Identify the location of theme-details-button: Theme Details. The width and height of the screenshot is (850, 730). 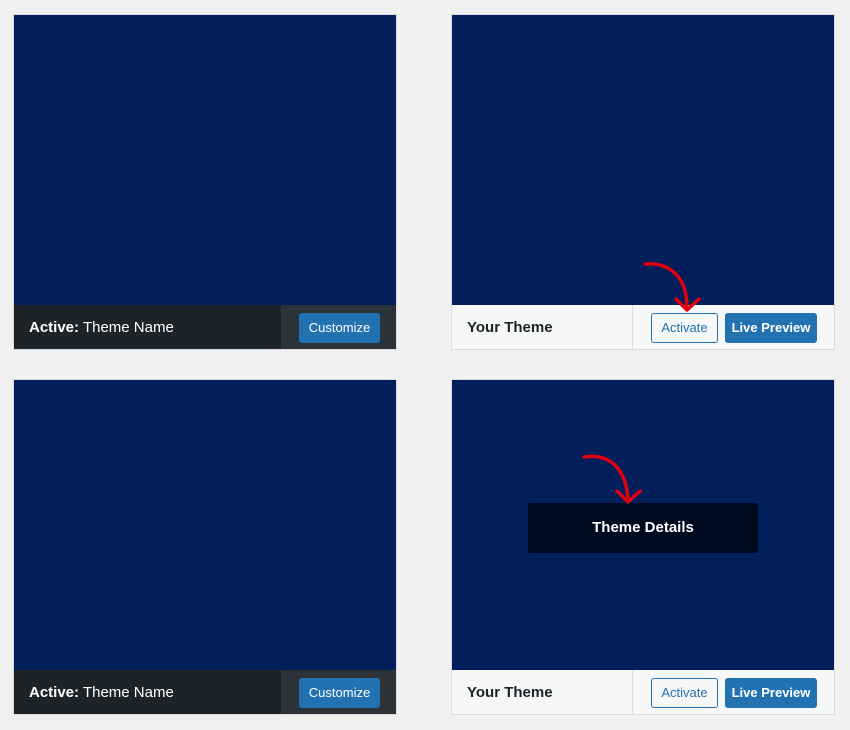
(643, 528).